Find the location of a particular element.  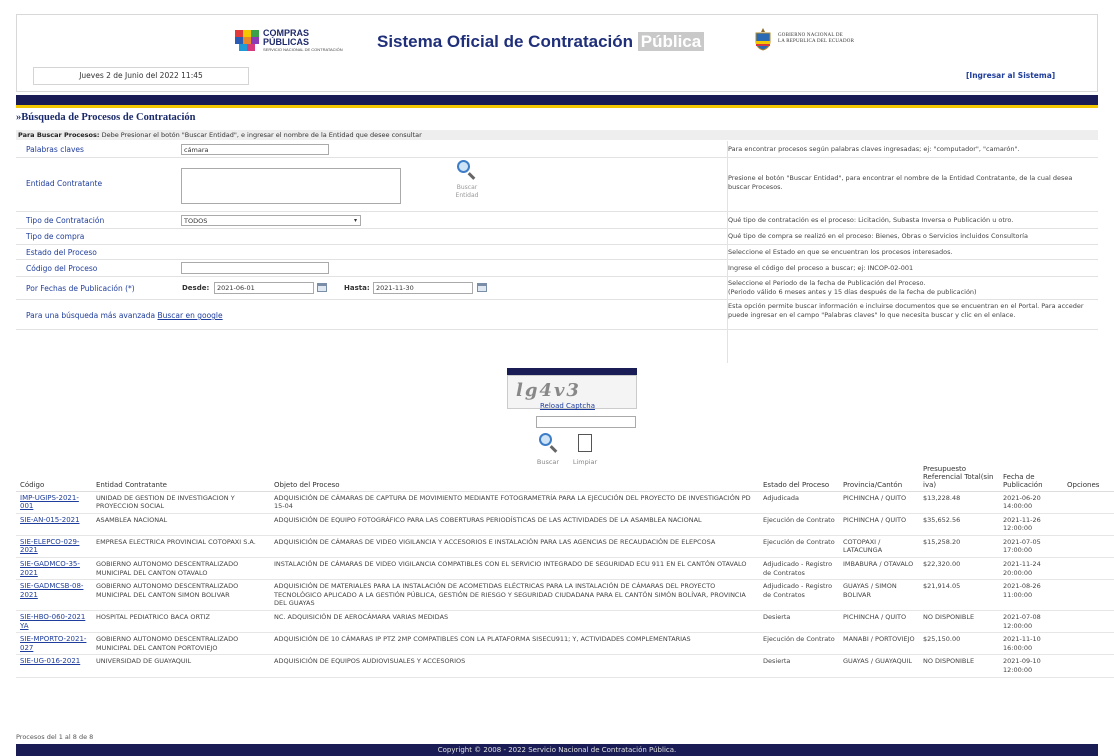

budget-cell: NO DISPONIBLE is located at coordinates (959, 666).